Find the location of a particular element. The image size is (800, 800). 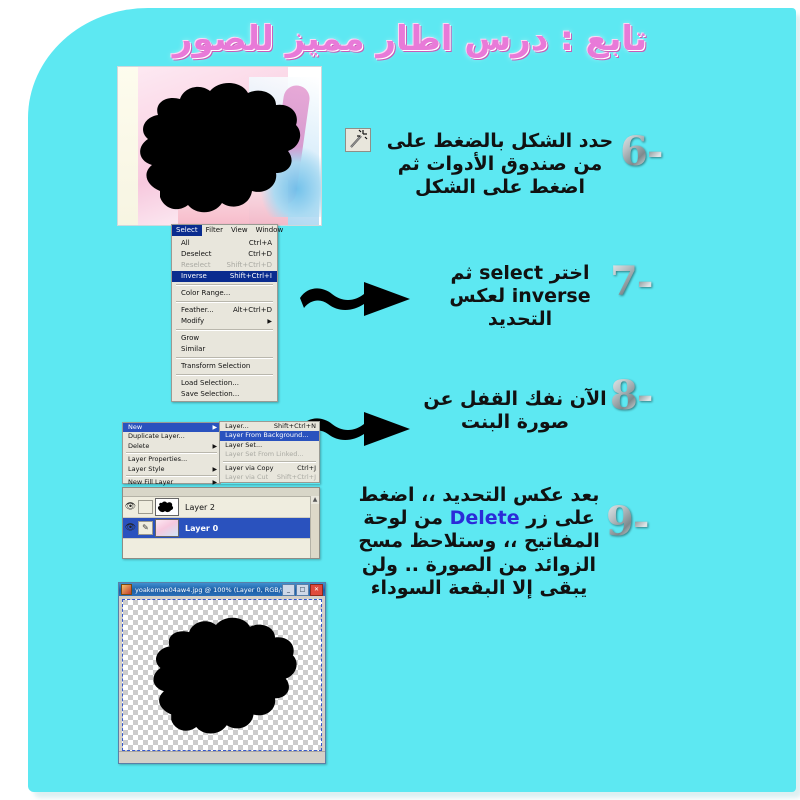

layer-submenu-item-layer-via-copy: Layer via Copy Ctrl+J is located at coordinates (269, 468).